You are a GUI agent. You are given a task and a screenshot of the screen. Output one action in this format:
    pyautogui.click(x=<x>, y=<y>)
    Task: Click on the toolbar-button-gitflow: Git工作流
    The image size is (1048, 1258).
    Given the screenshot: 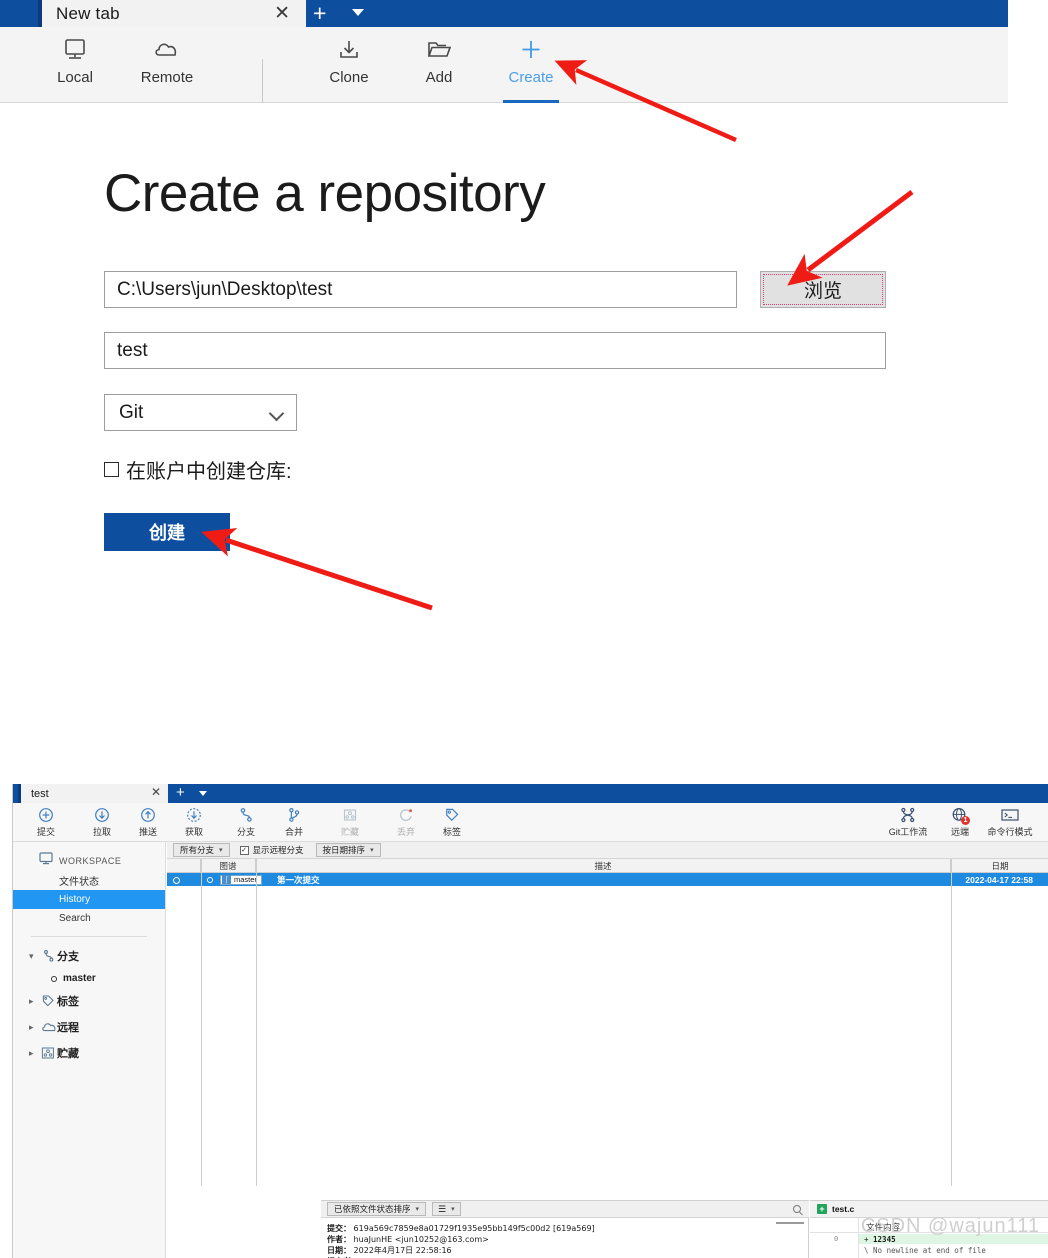 What is the action you would take?
    pyautogui.click(x=908, y=823)
    